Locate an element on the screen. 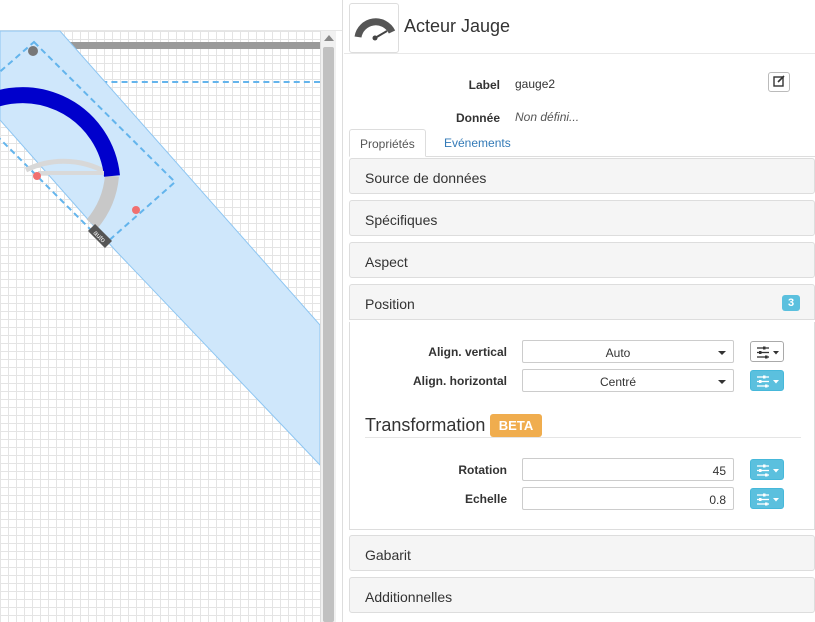 This screenshot has width=815, height=622. halign-value: Centré is located at coordinates (618, 382).